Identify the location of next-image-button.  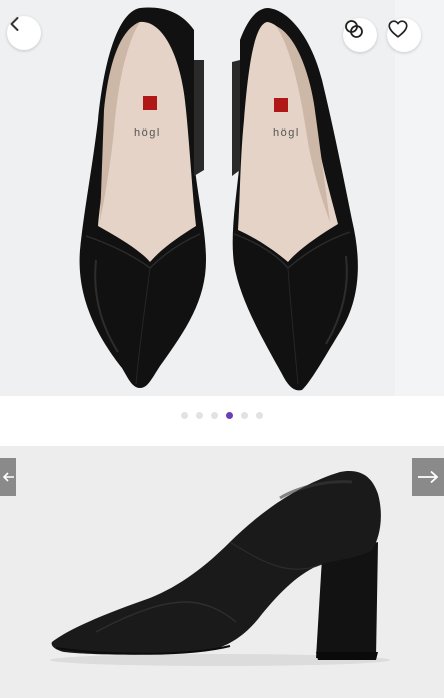
(428, 477).